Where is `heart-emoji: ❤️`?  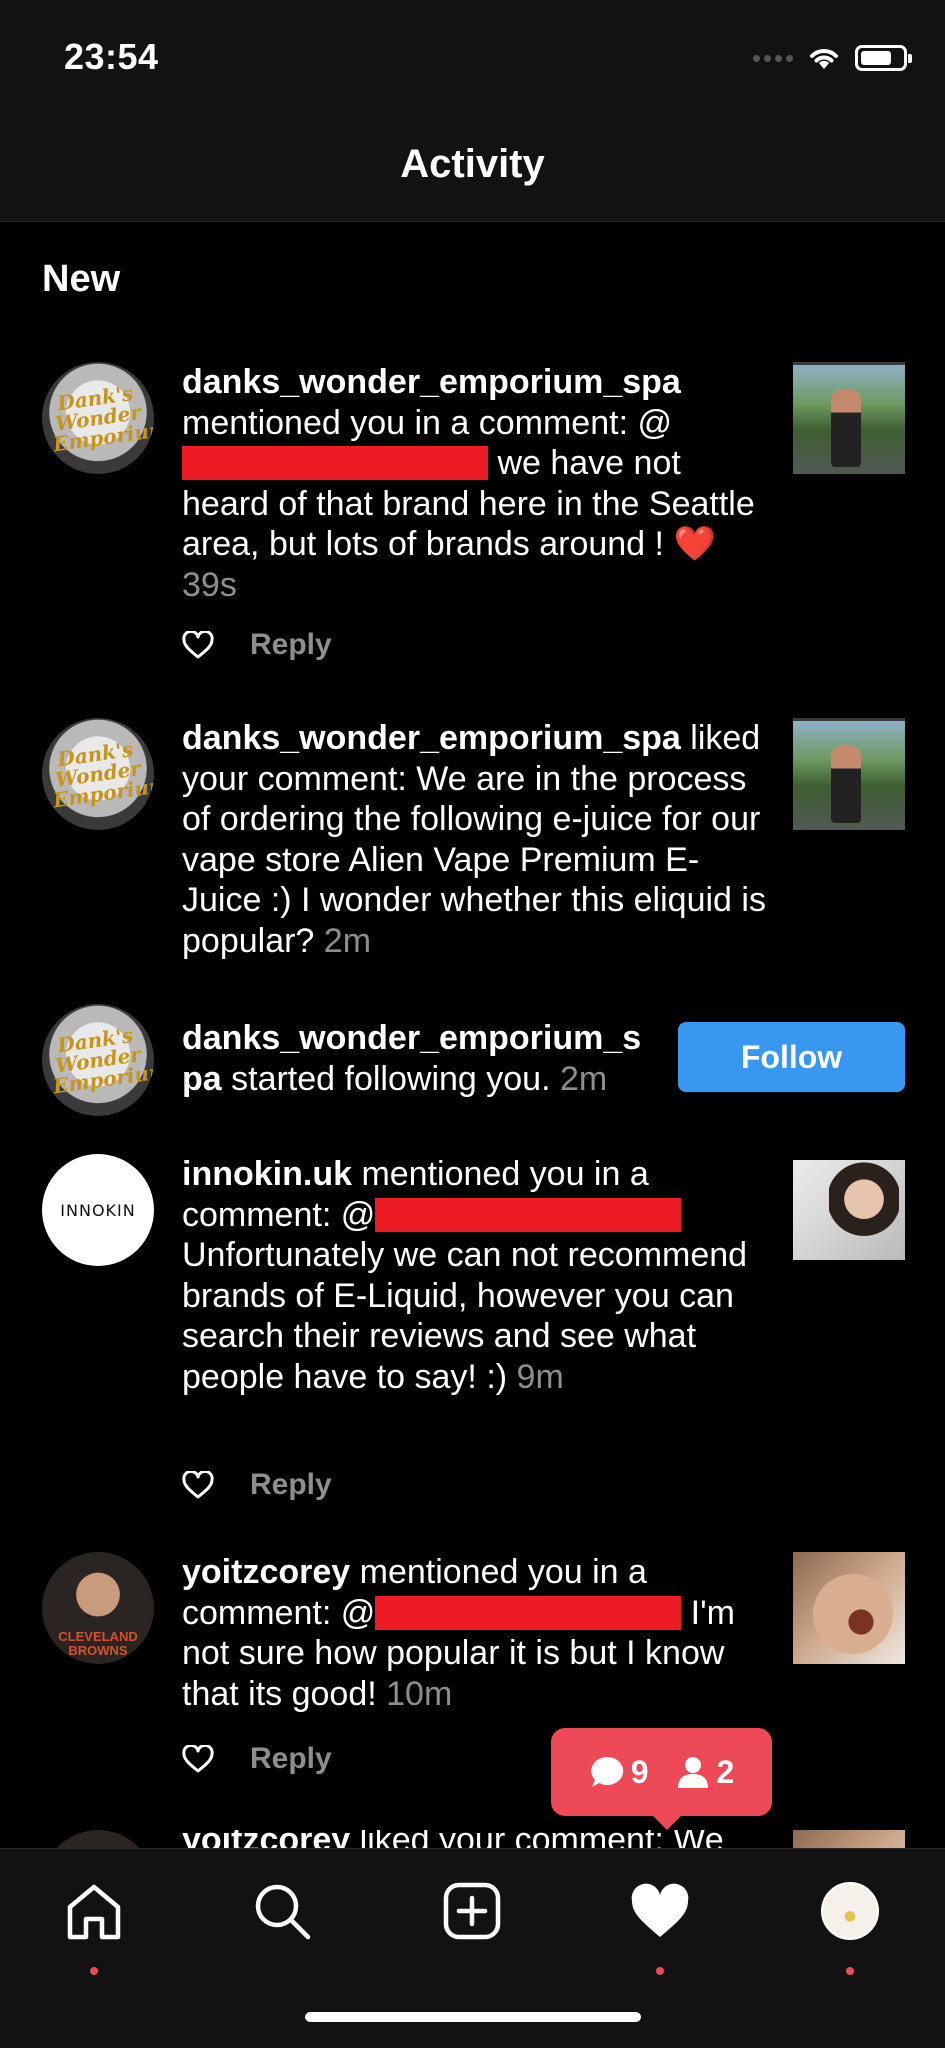
heart-emoji: ❤️ is located at coordinates (694, 544).